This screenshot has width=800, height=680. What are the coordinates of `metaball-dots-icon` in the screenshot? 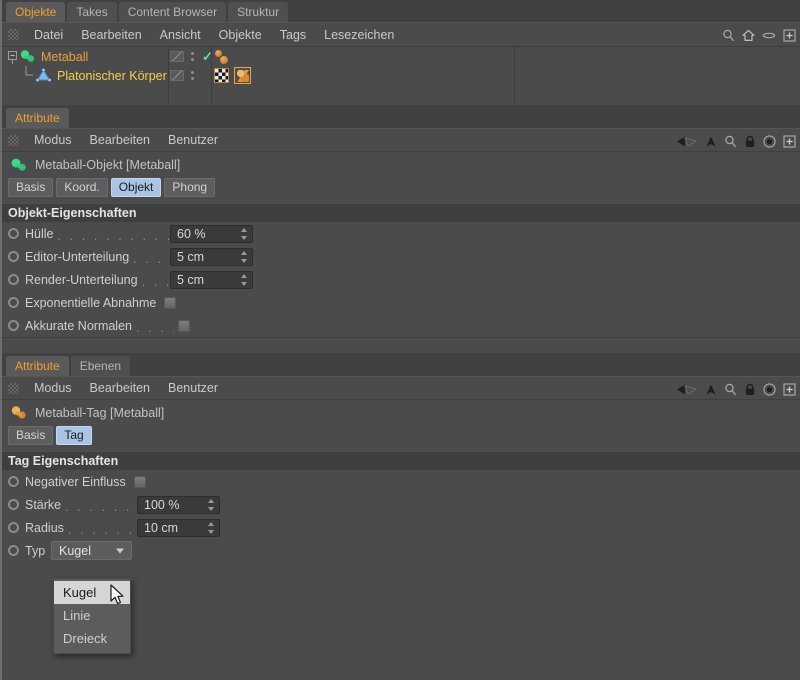 It's located at (222, 57).